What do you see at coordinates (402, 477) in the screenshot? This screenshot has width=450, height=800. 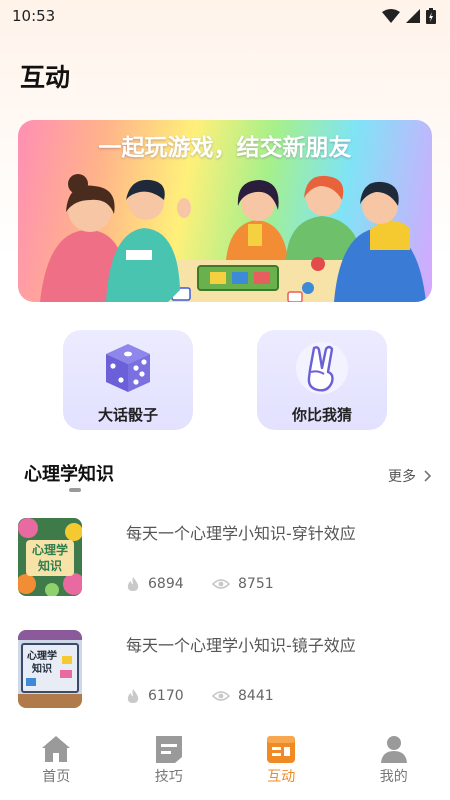 I see `more-label: 更多` at bounding box center [402, 477].